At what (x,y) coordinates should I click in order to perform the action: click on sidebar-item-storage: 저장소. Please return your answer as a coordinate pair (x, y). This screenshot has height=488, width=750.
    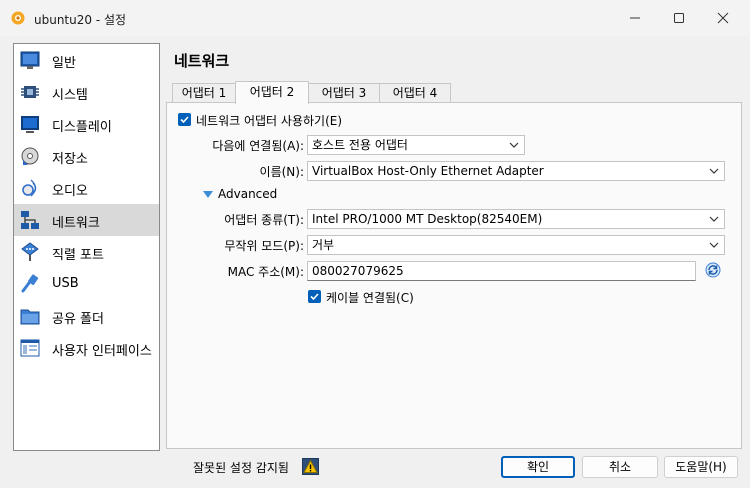
    Looking at the image, I should click on (86, 156).